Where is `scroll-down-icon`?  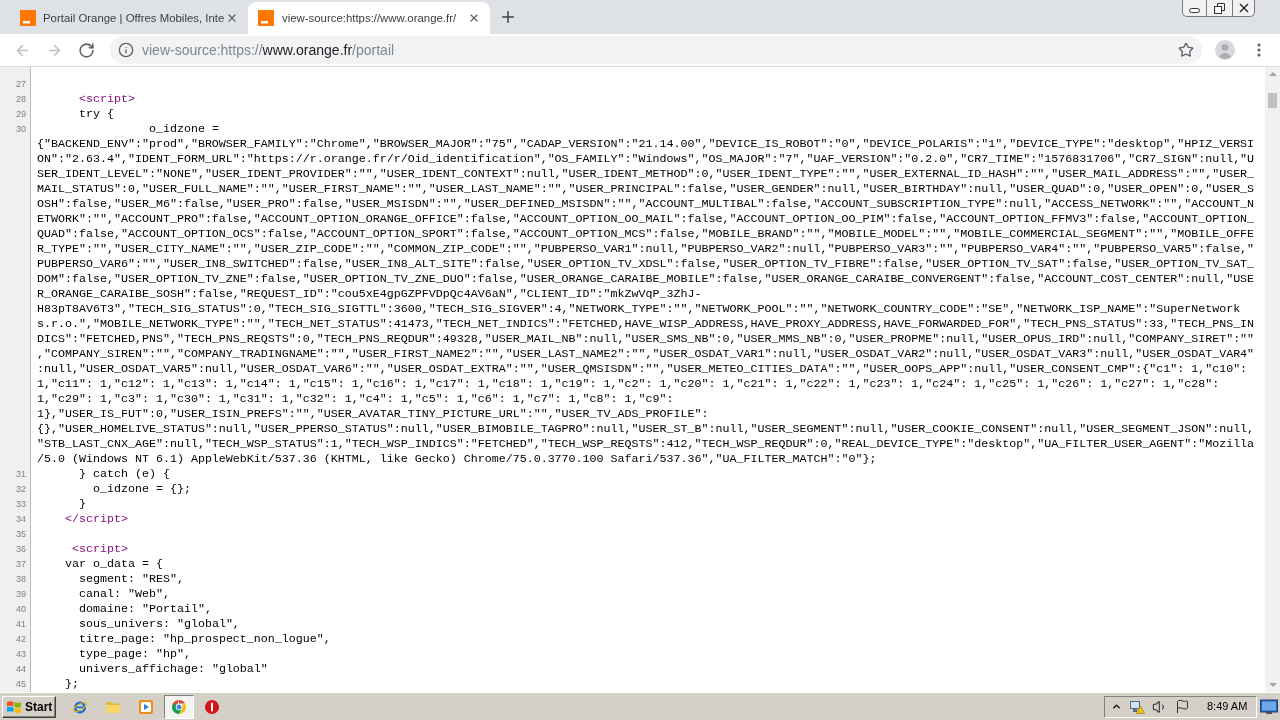
scroll-down-icon is located at coordinates (1272, 685).